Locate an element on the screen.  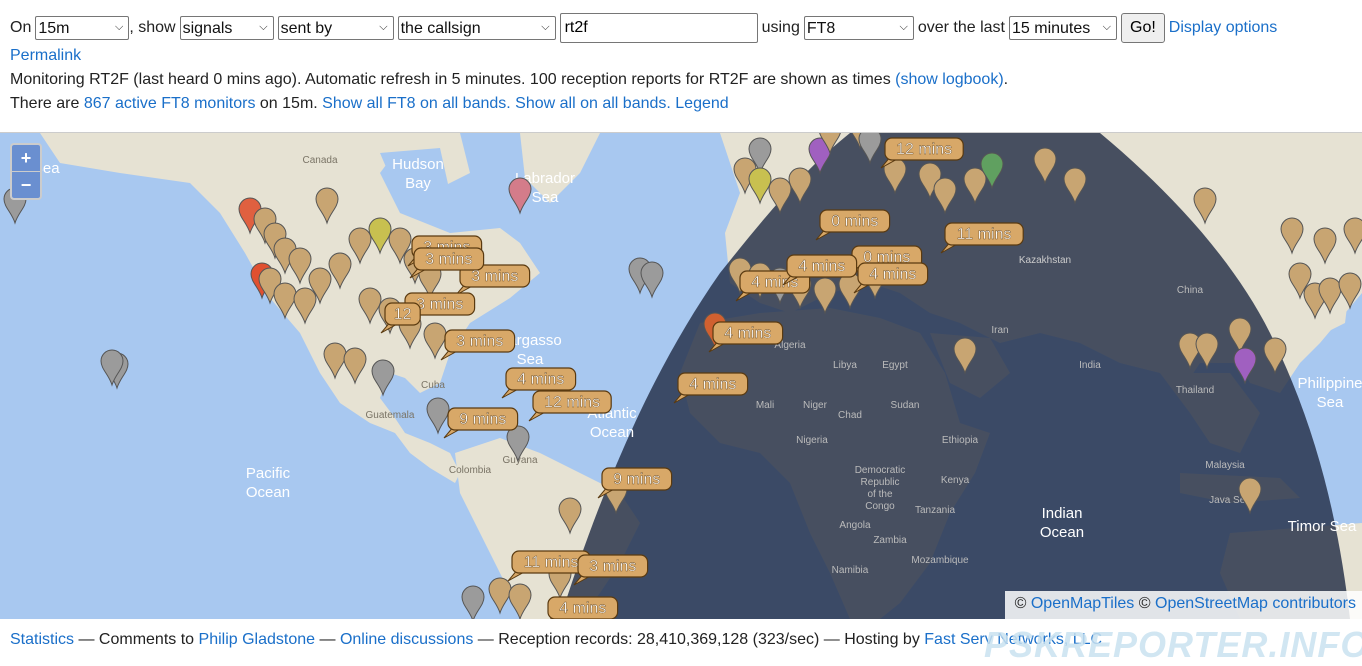
footer-text: — Comments to is located at coordinates (136, 639).